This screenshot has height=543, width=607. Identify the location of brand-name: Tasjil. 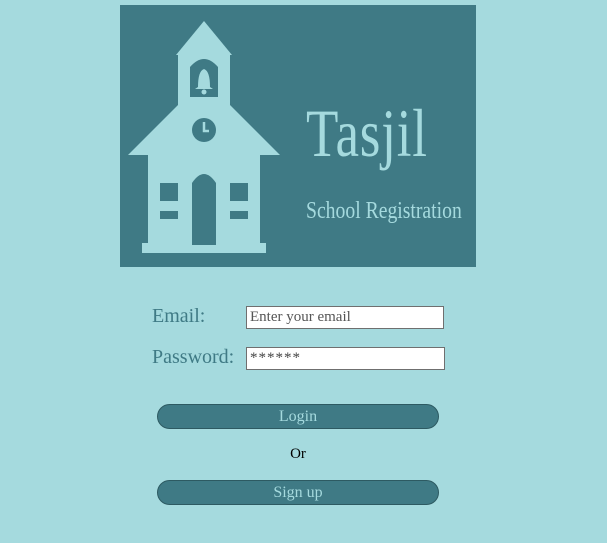
(367, 133).